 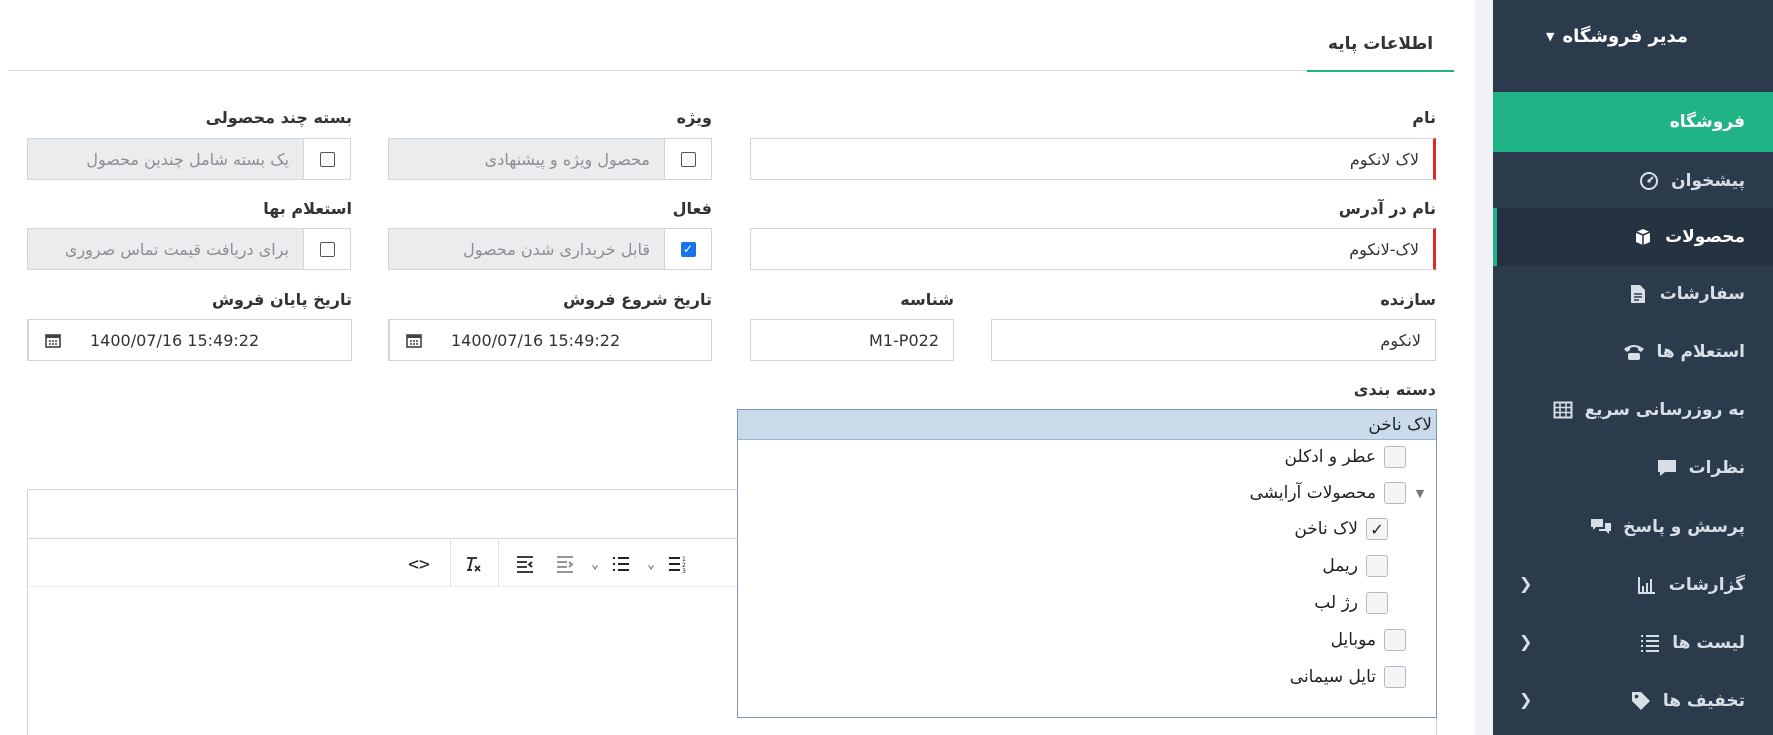 What do you see at coordinates (1093, 159) in the screenshot?
I see `name-input: لاک لانکوم` at bounding box center [1093, 159].